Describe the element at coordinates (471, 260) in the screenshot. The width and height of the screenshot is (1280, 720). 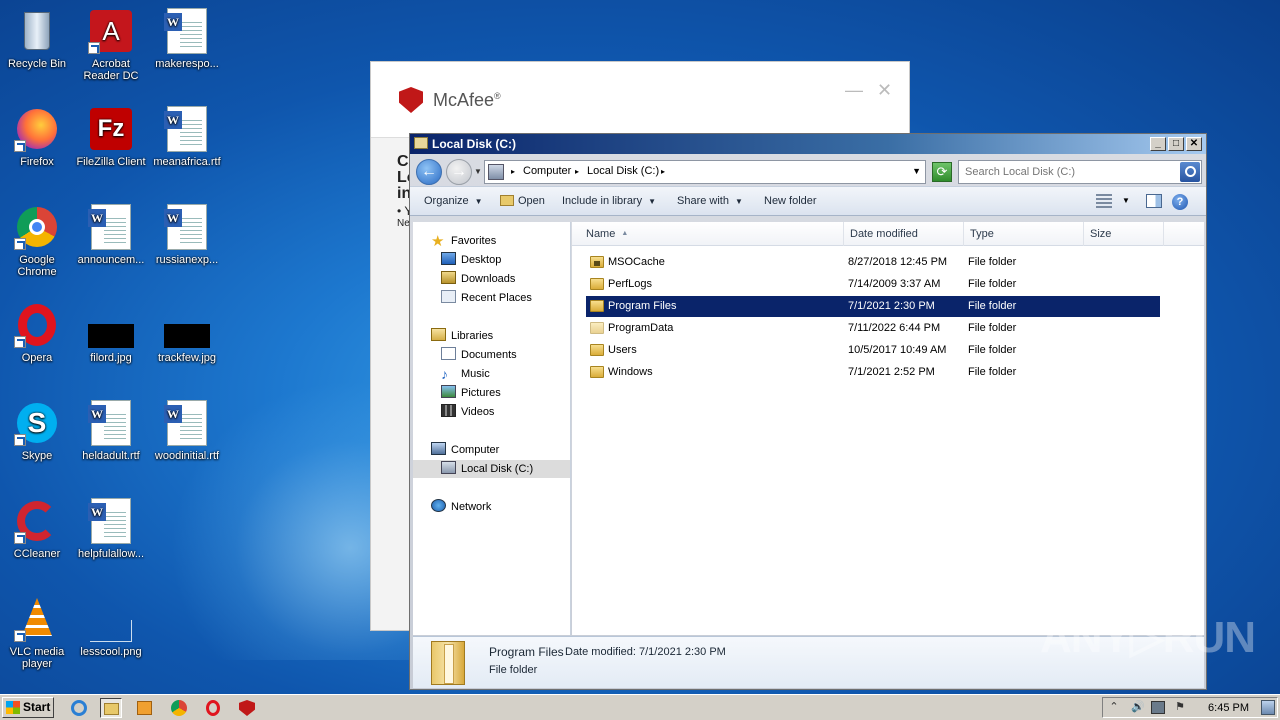
I see `nav-desktop: Desktop` at that location.